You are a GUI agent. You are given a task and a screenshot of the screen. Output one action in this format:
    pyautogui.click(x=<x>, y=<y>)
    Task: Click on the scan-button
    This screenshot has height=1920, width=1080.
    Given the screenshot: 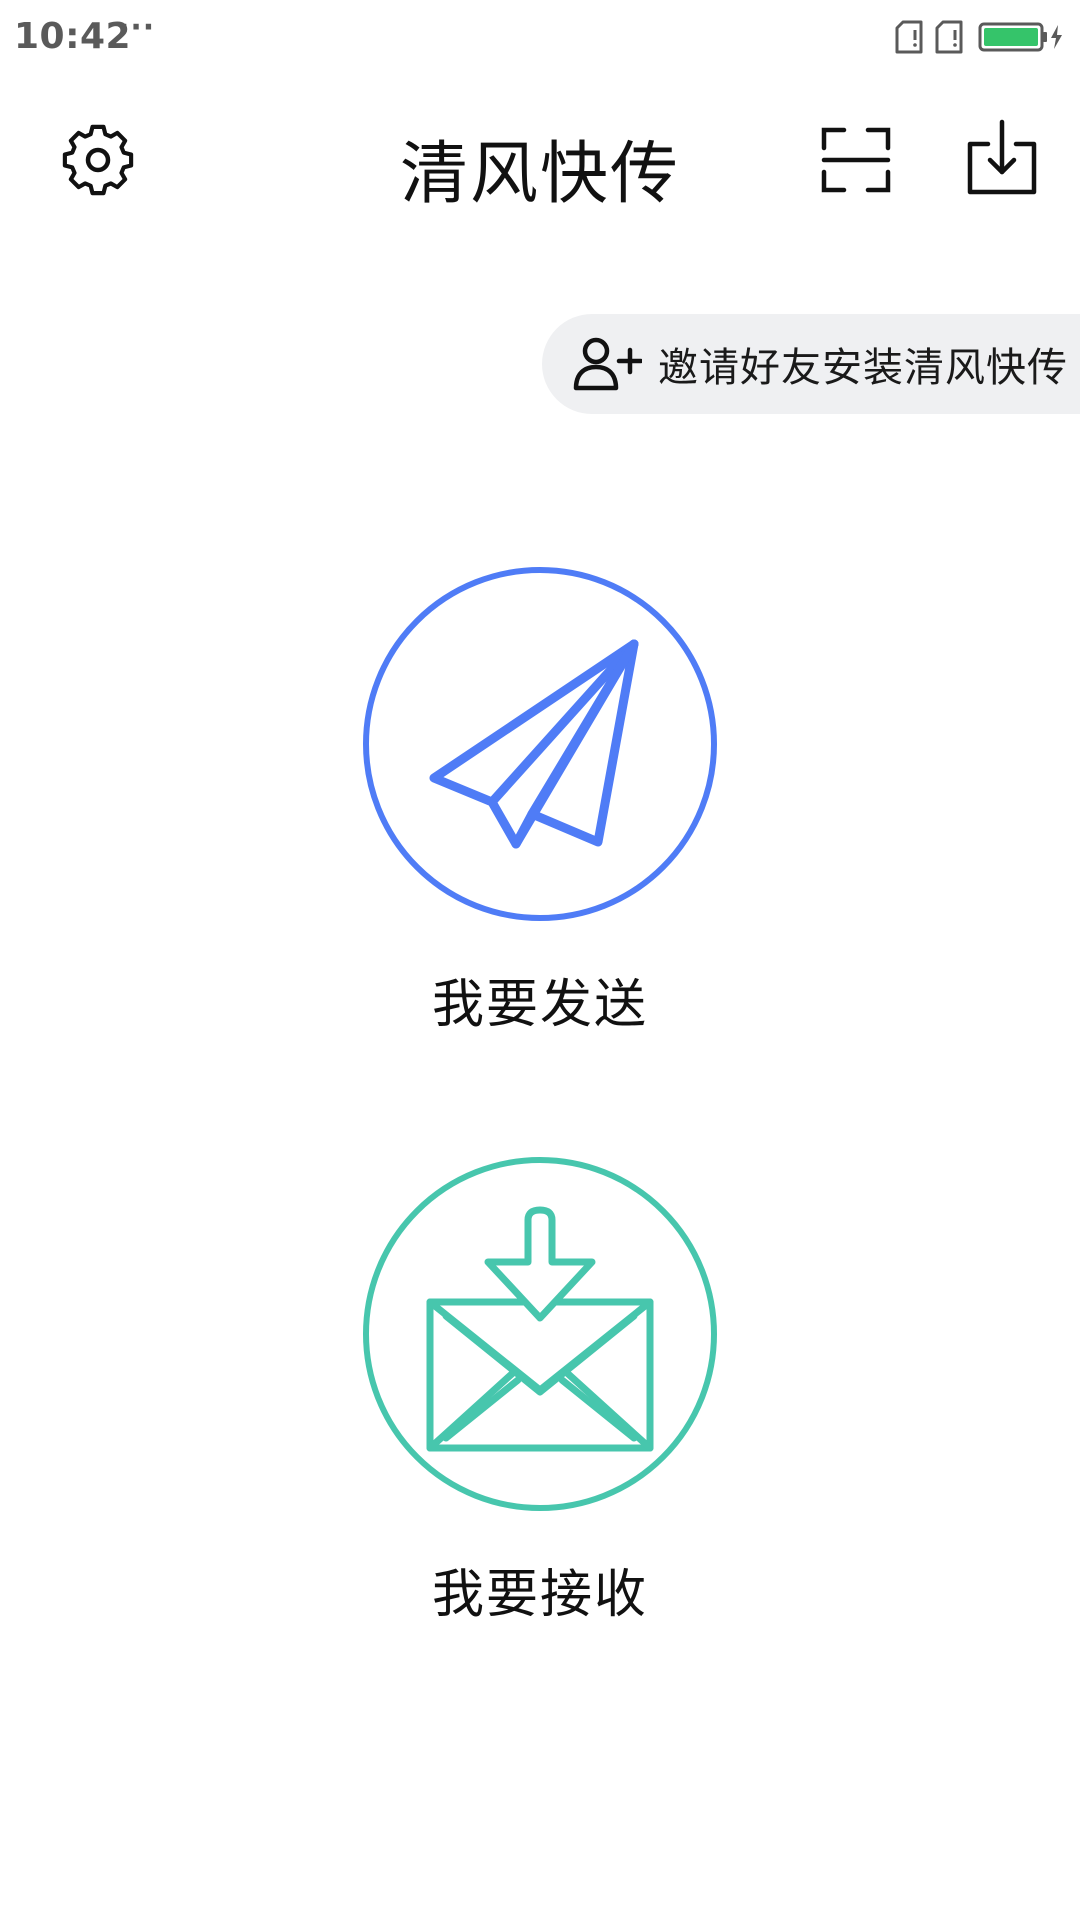 What is the action you would take?
    pyautogui.click(x=856, y=160)
    